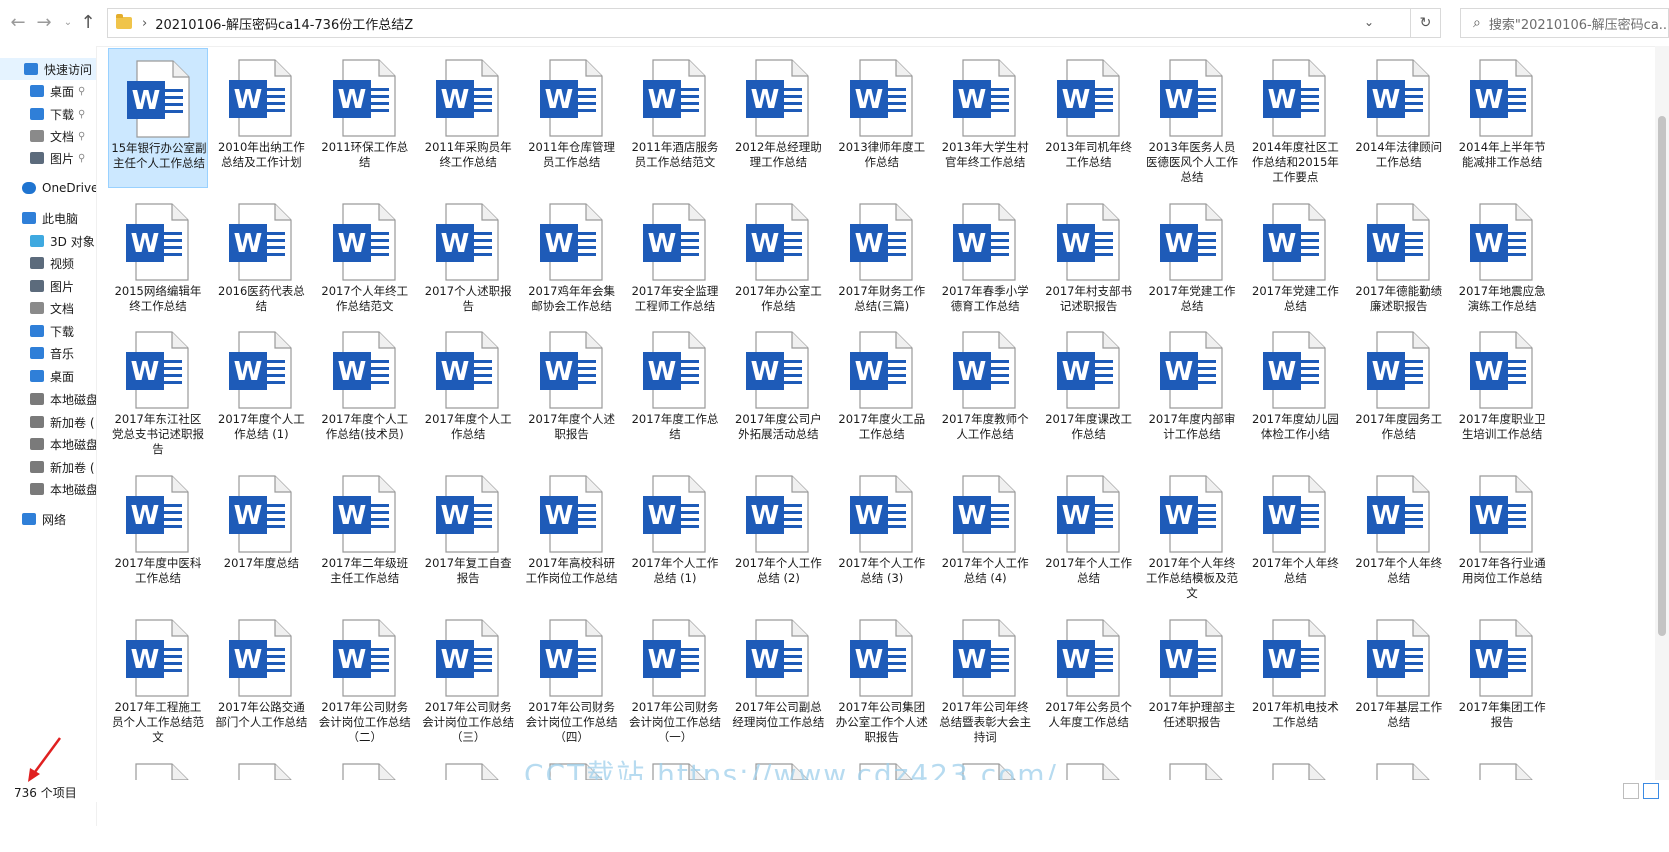 This screenshot has width=1669, height=852. I want to click on file-item: W 2014年法律顾问工作总结, so click(1399, 118).